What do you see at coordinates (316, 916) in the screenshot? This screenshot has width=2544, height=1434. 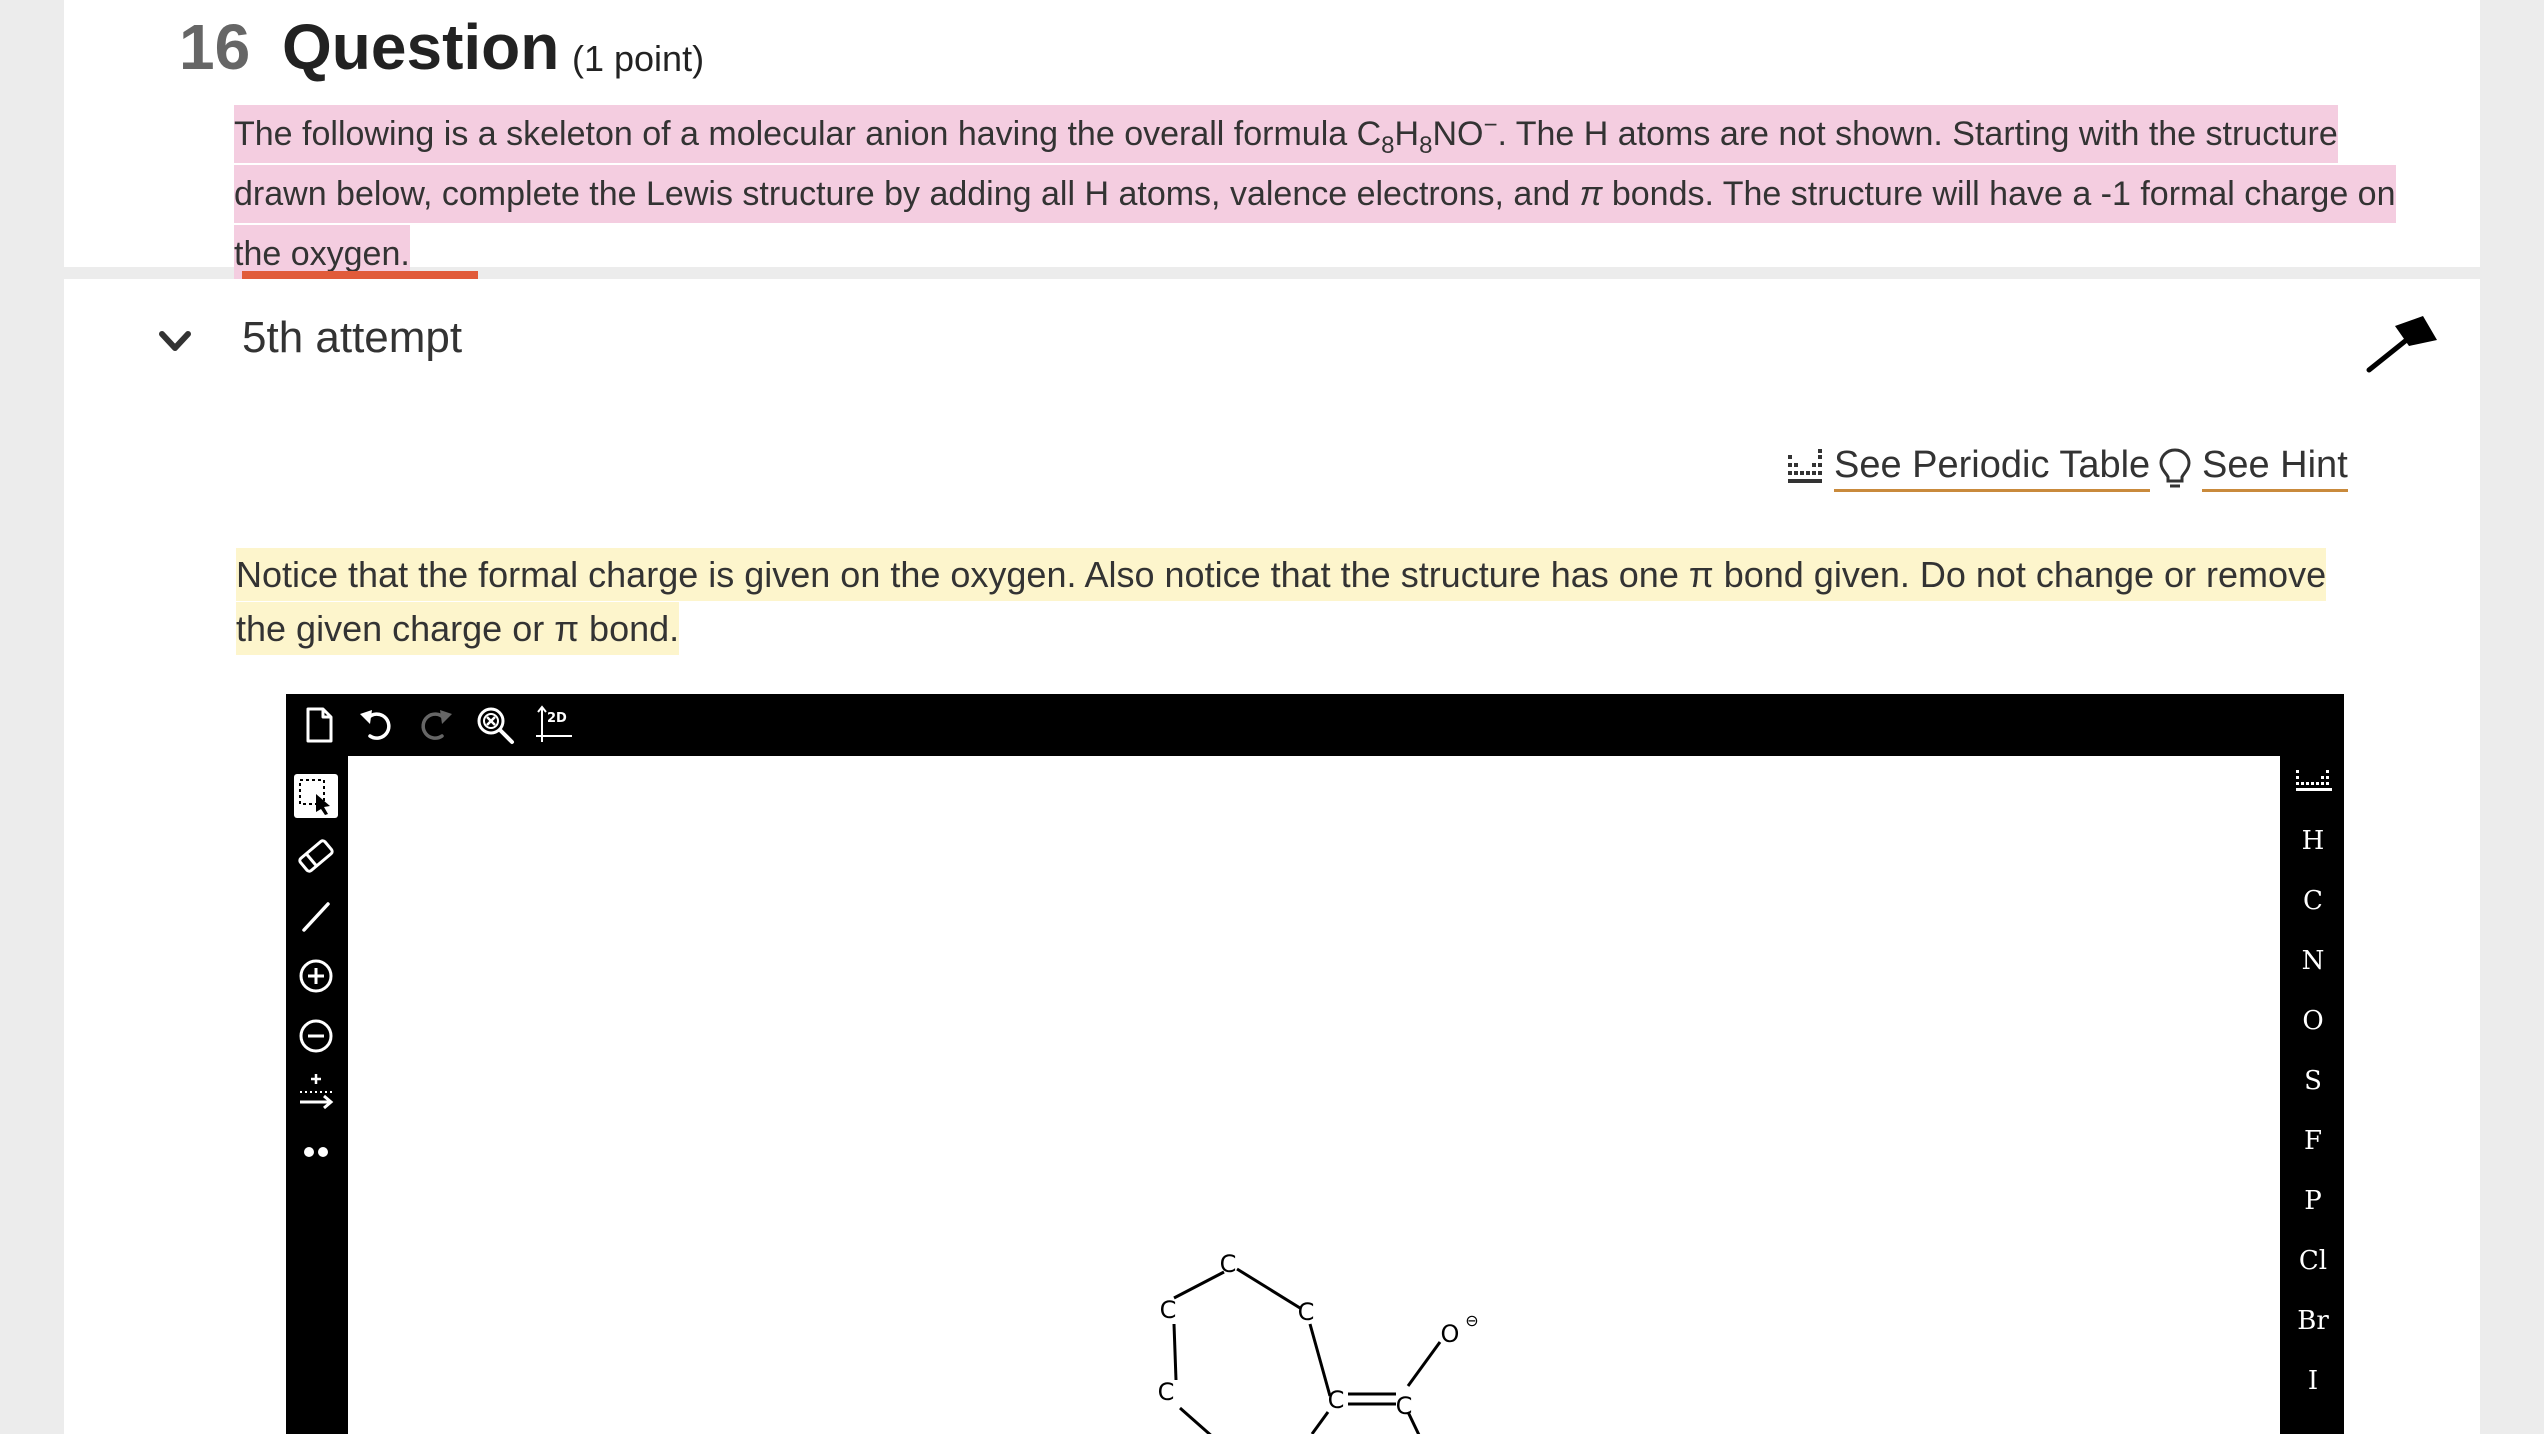 I see `bond-icon` at bounding box center [316, 916].